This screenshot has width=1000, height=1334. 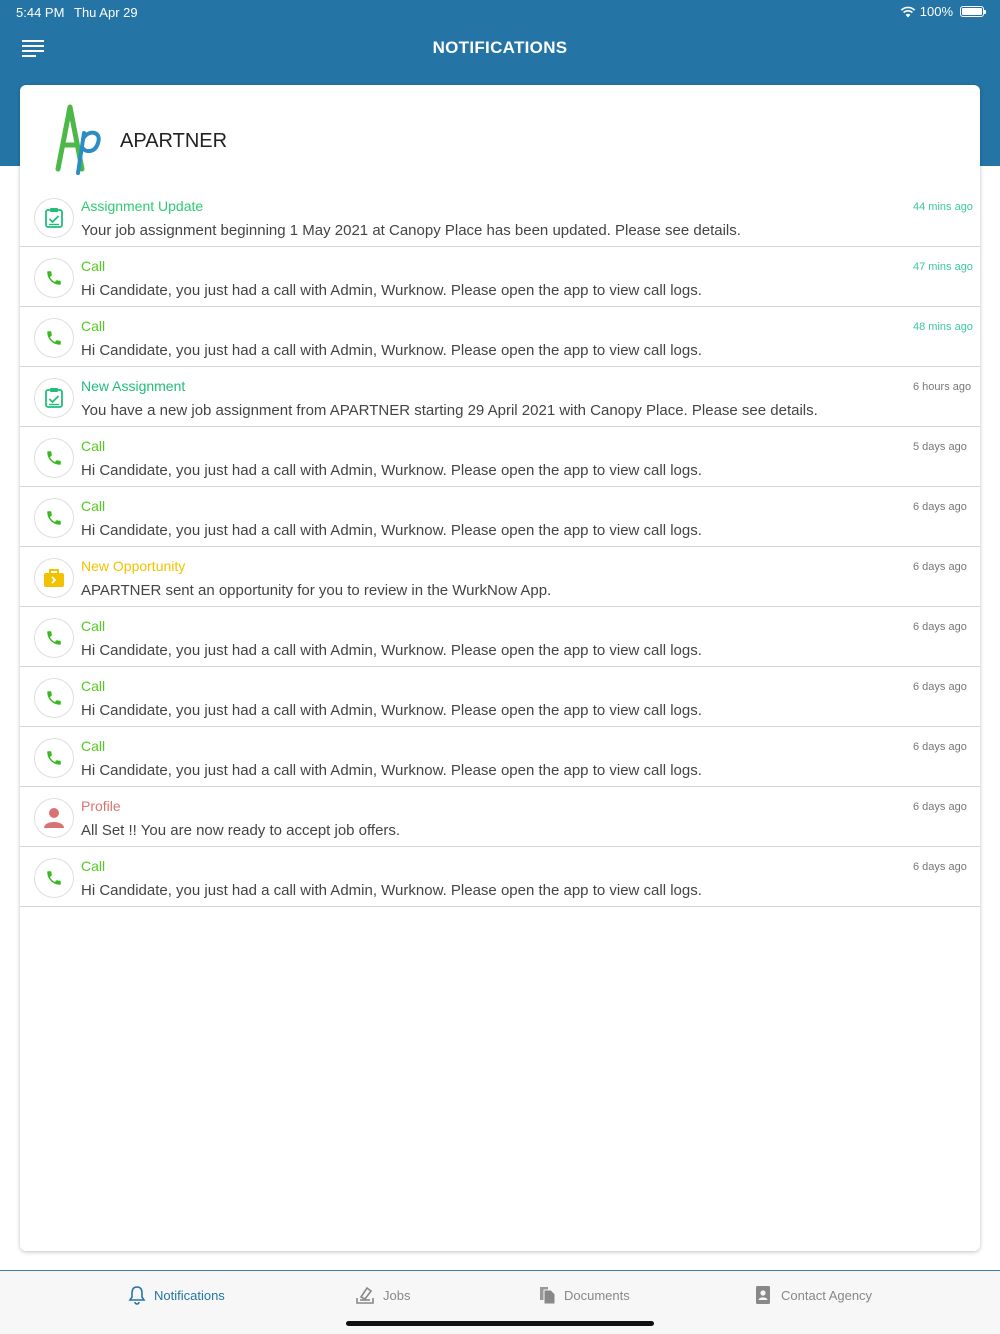 I want to click on notification-title: New Assignment, so click(x=133, y=386).